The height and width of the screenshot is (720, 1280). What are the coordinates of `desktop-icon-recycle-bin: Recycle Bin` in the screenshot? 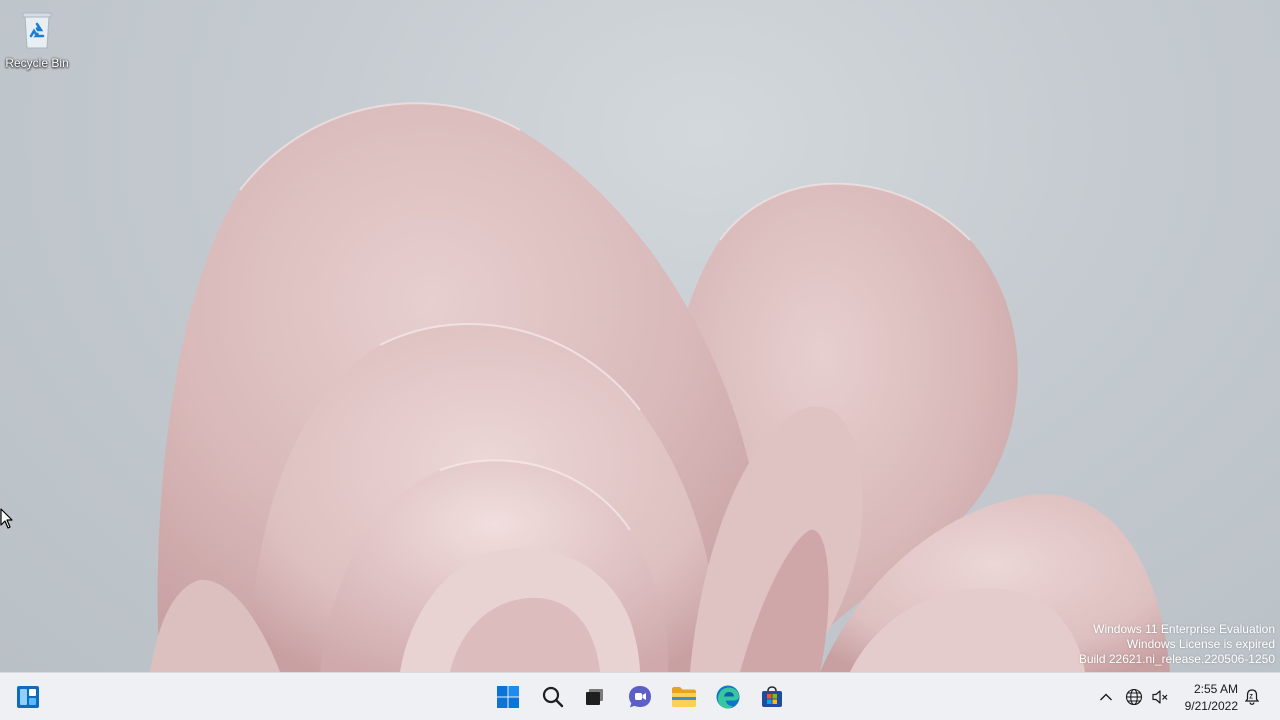 It's located at (37, 42).